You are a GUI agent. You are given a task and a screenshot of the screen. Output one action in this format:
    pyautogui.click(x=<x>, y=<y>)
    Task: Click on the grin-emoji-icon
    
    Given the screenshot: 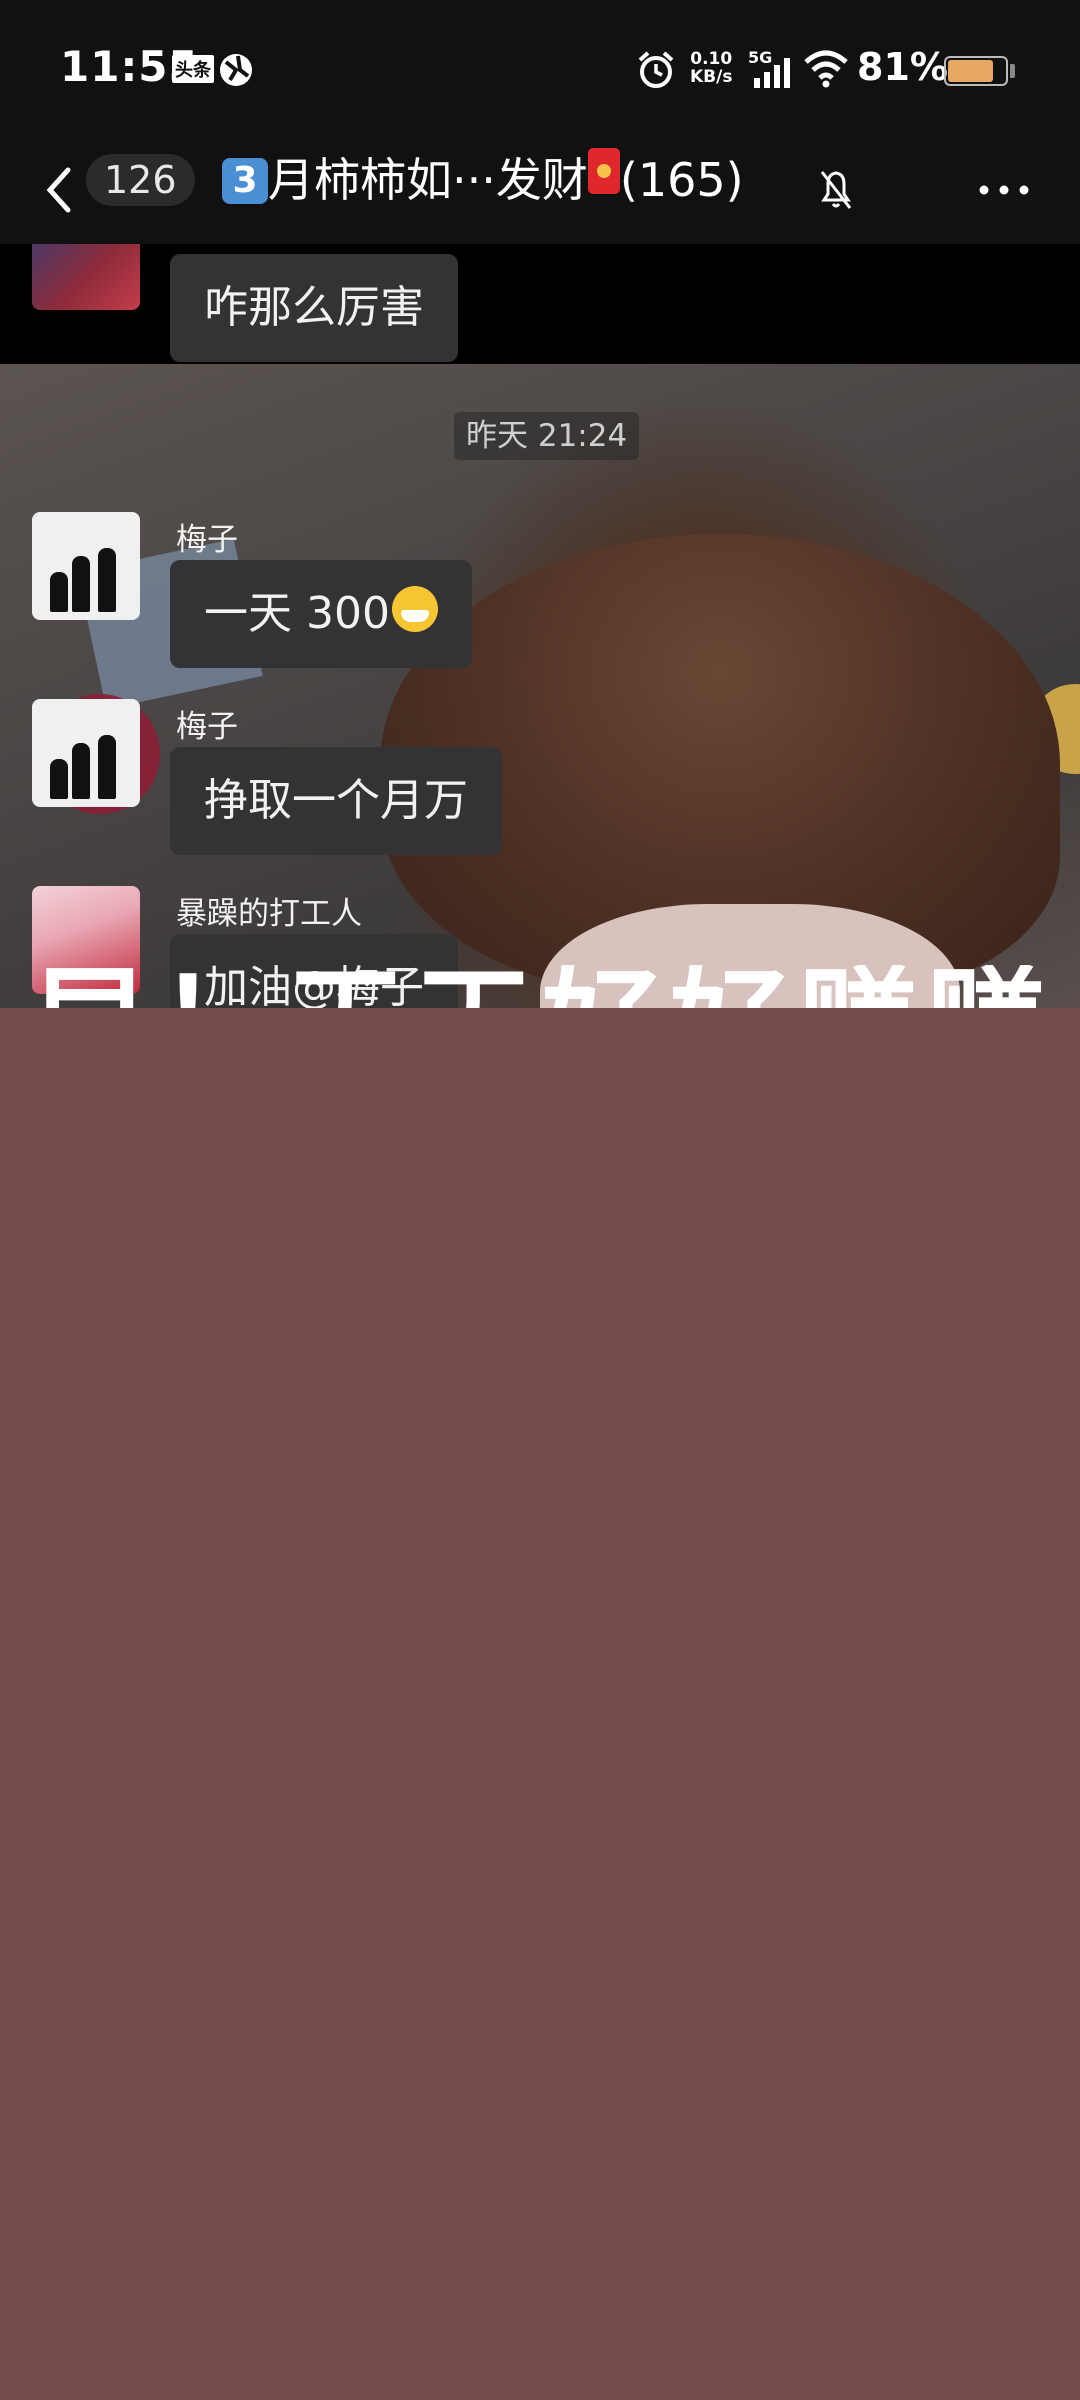 What is the action you would take?
    pyautogui.click(x=414, y=609)
    